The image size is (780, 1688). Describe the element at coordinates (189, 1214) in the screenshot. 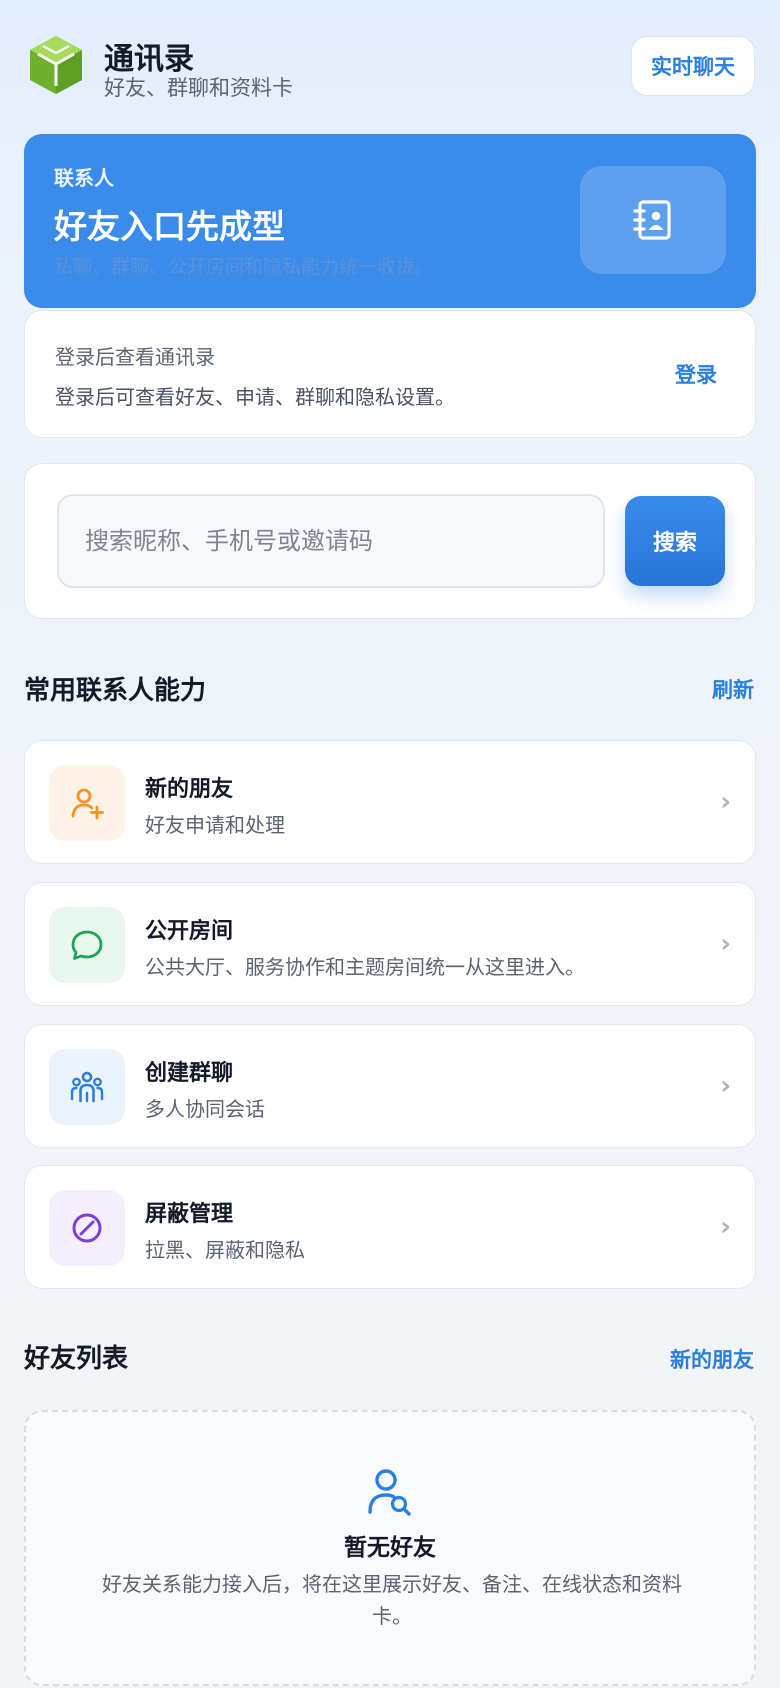

I see `feature-title: 屏蔽管理` at that location.